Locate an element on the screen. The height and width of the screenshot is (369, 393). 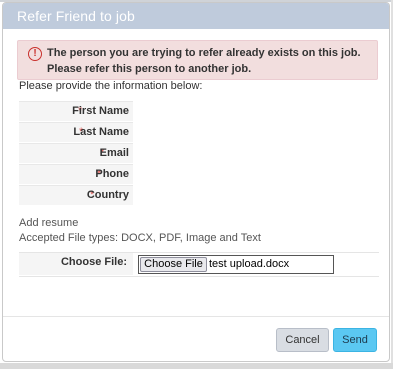
divider is located at coordinates (199, 276).